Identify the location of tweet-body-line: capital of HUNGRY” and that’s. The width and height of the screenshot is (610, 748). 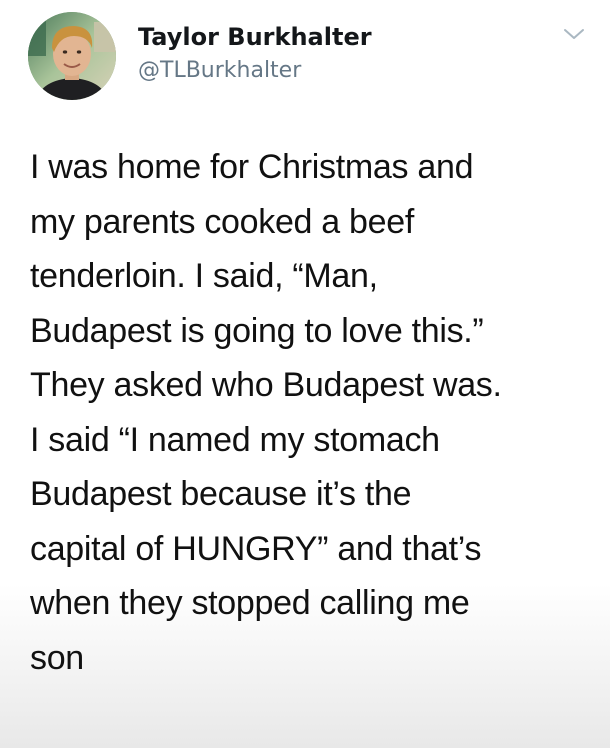
(256, 548).